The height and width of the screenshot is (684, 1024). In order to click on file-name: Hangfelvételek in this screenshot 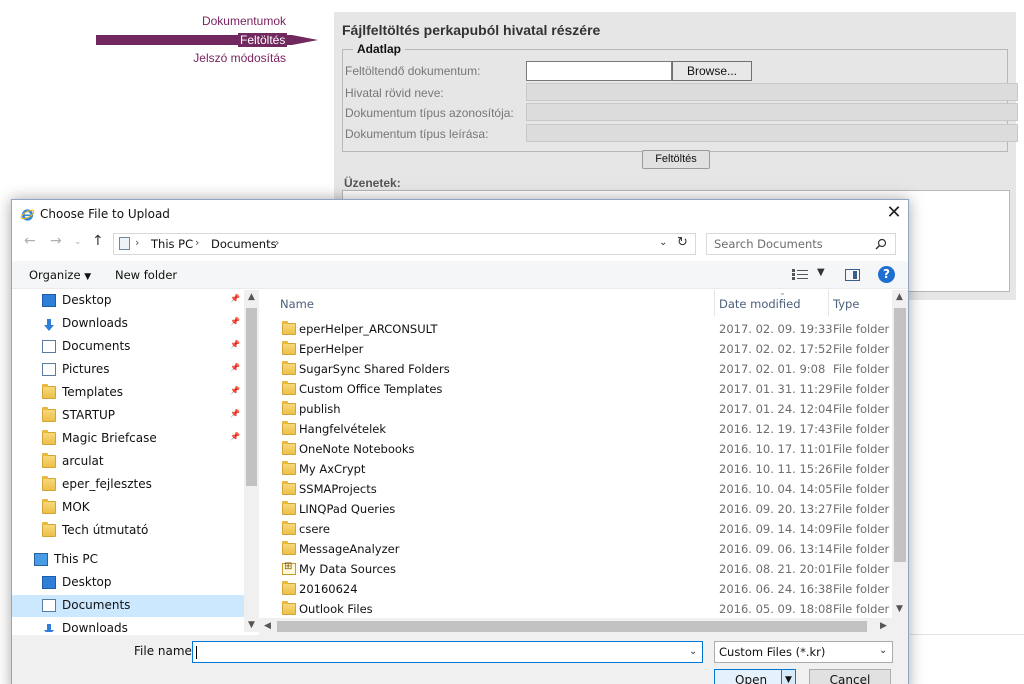, I will do `click(342, 429)`.